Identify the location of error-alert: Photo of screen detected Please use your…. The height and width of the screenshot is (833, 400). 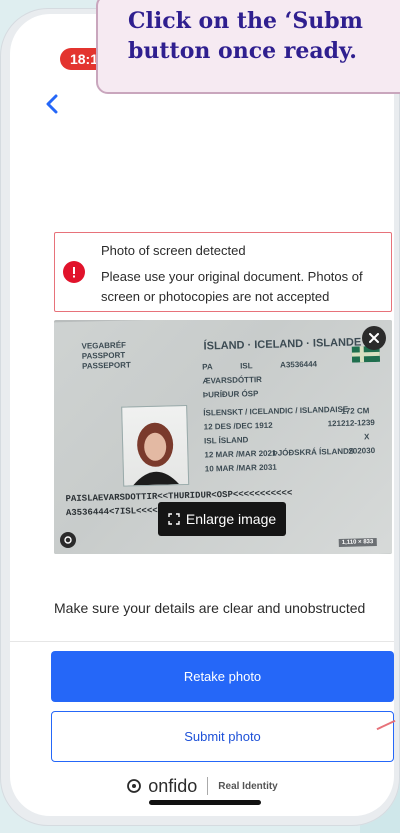
(223, 272).